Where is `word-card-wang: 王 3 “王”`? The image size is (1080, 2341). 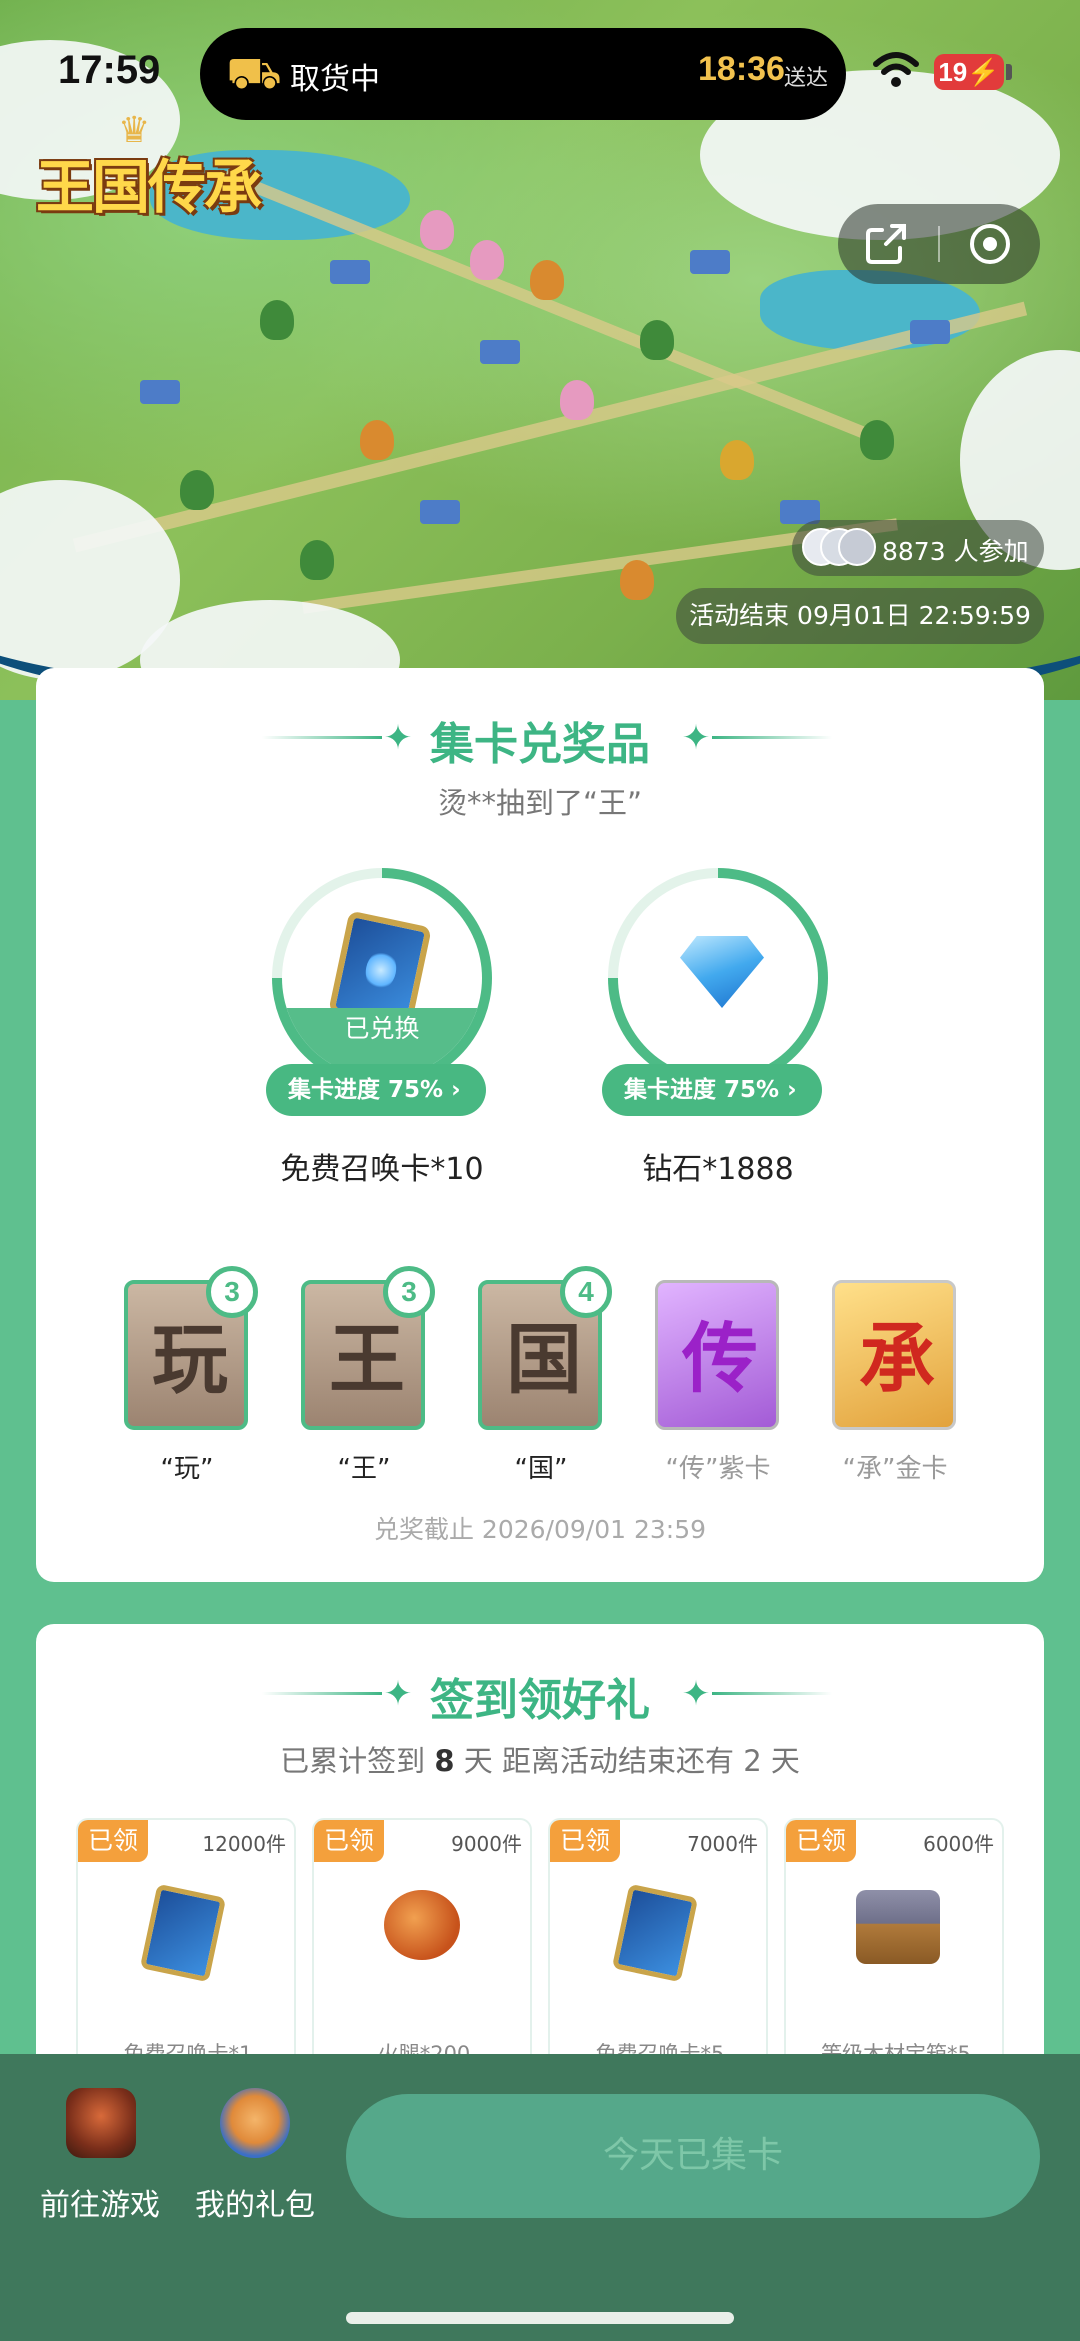 word-card-wang: 王 3 “王” is located at coordinates (367, 1375).